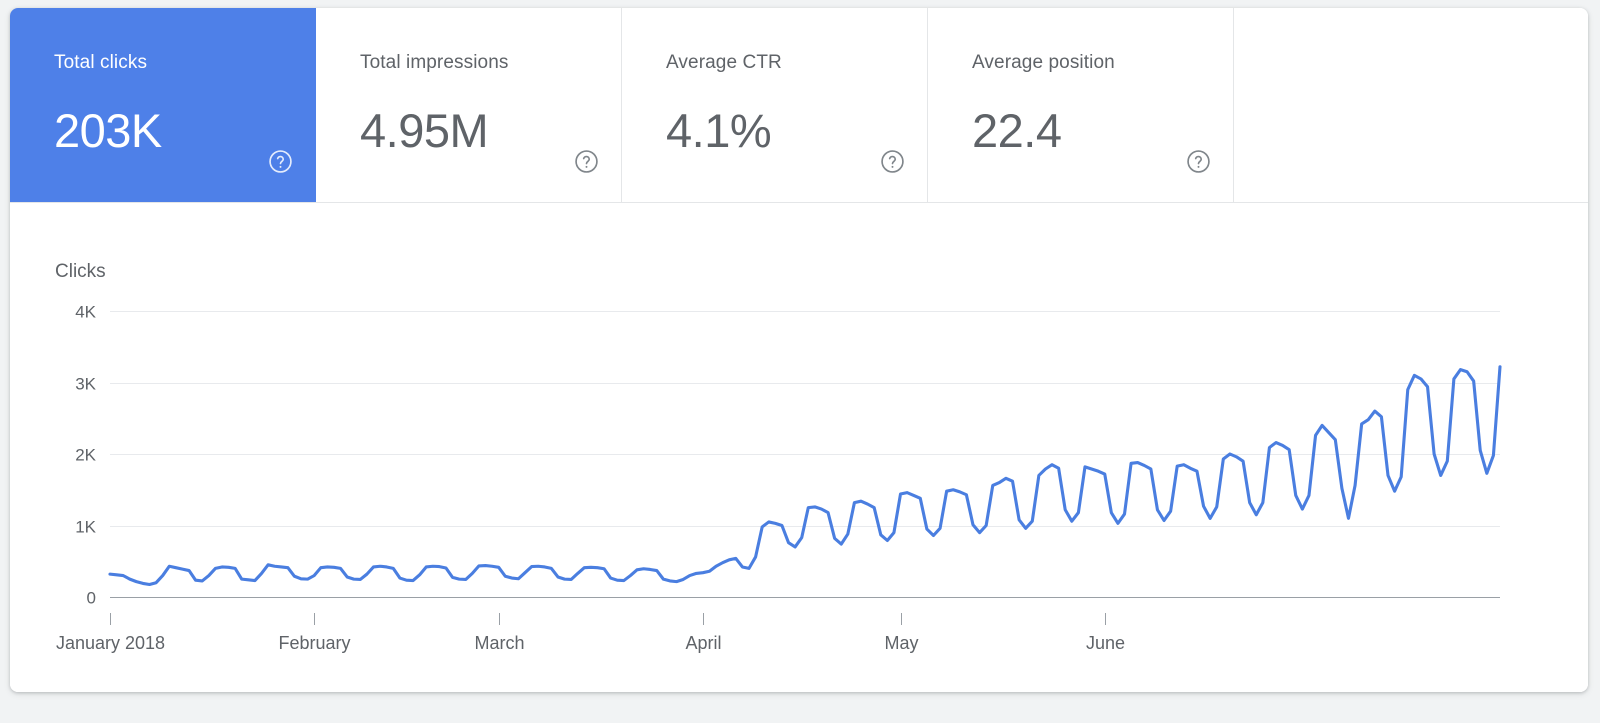 The width and height of the screenshot is (1600, 723). I want to click on metric-card-value: 22.4, so click(1017, 130).